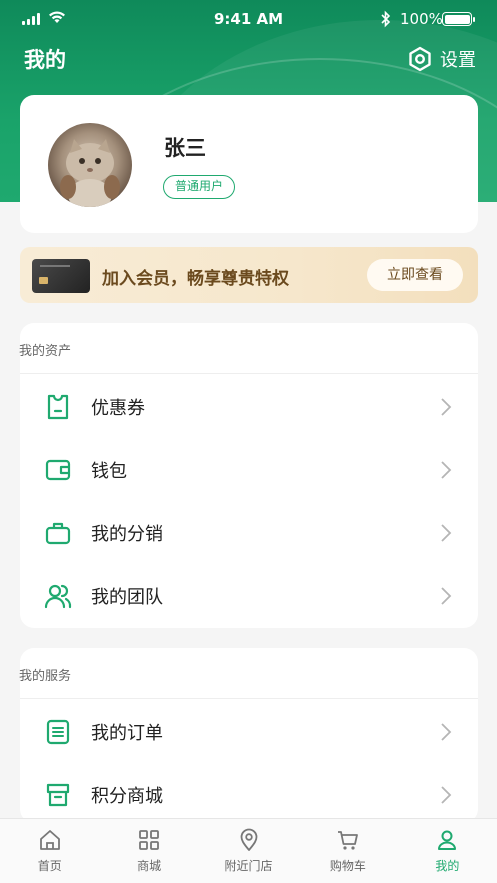  Describe the element at coordinates (58, 407) in the screenshot. I see `coupon-icon` at that location.